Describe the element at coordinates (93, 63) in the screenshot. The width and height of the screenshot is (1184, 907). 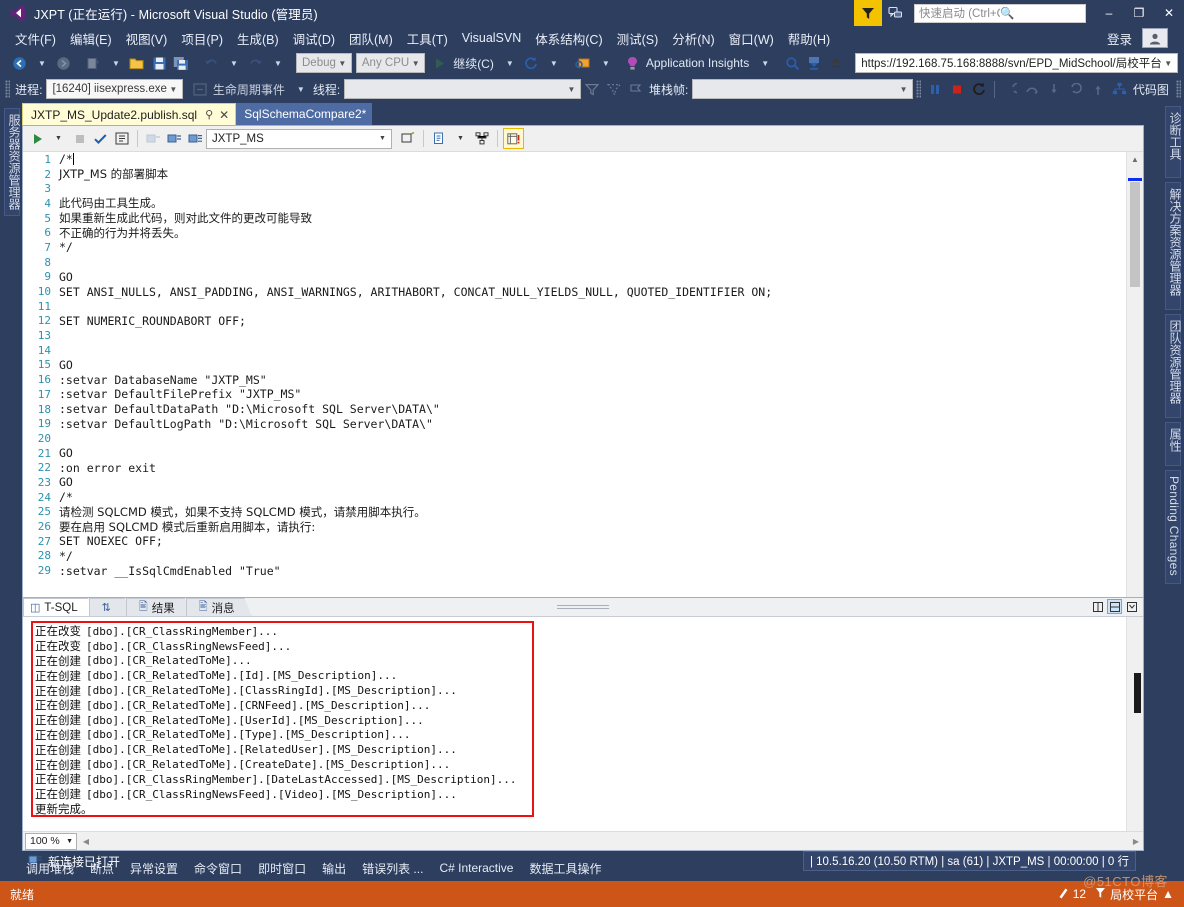
I see `new-project-icon` at that location.